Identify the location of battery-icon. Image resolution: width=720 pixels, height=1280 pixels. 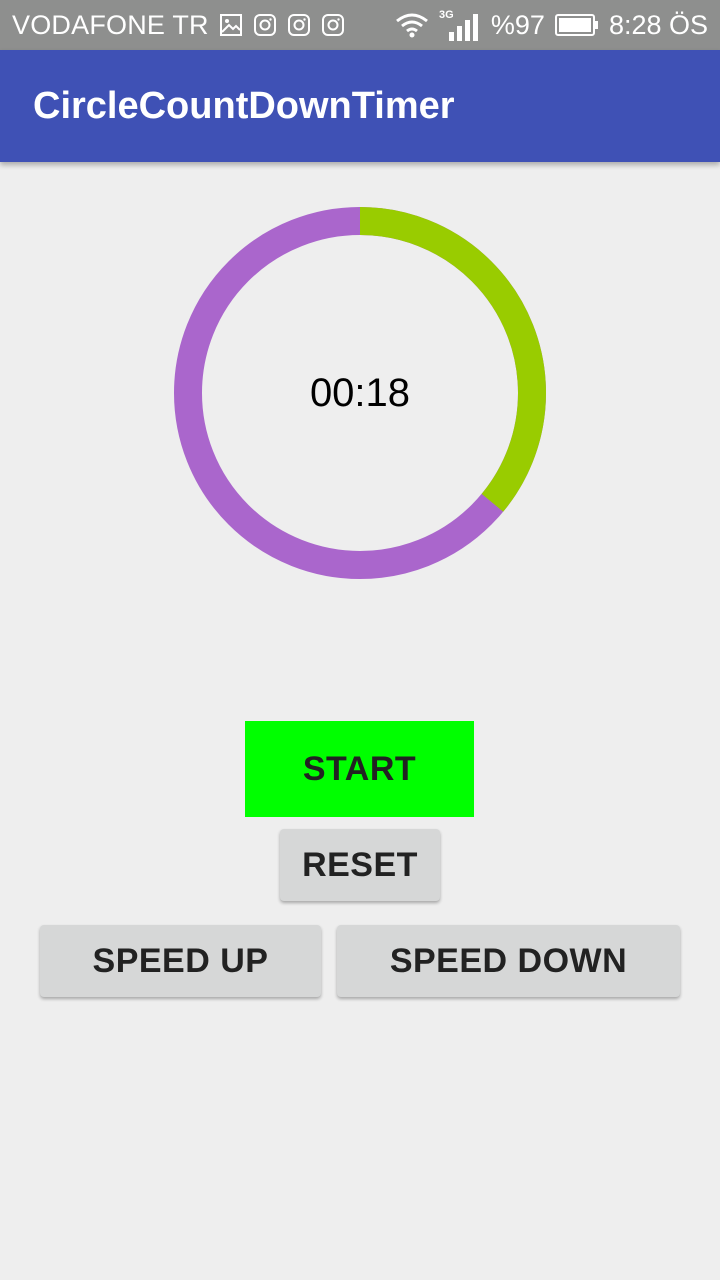
(576, 25).